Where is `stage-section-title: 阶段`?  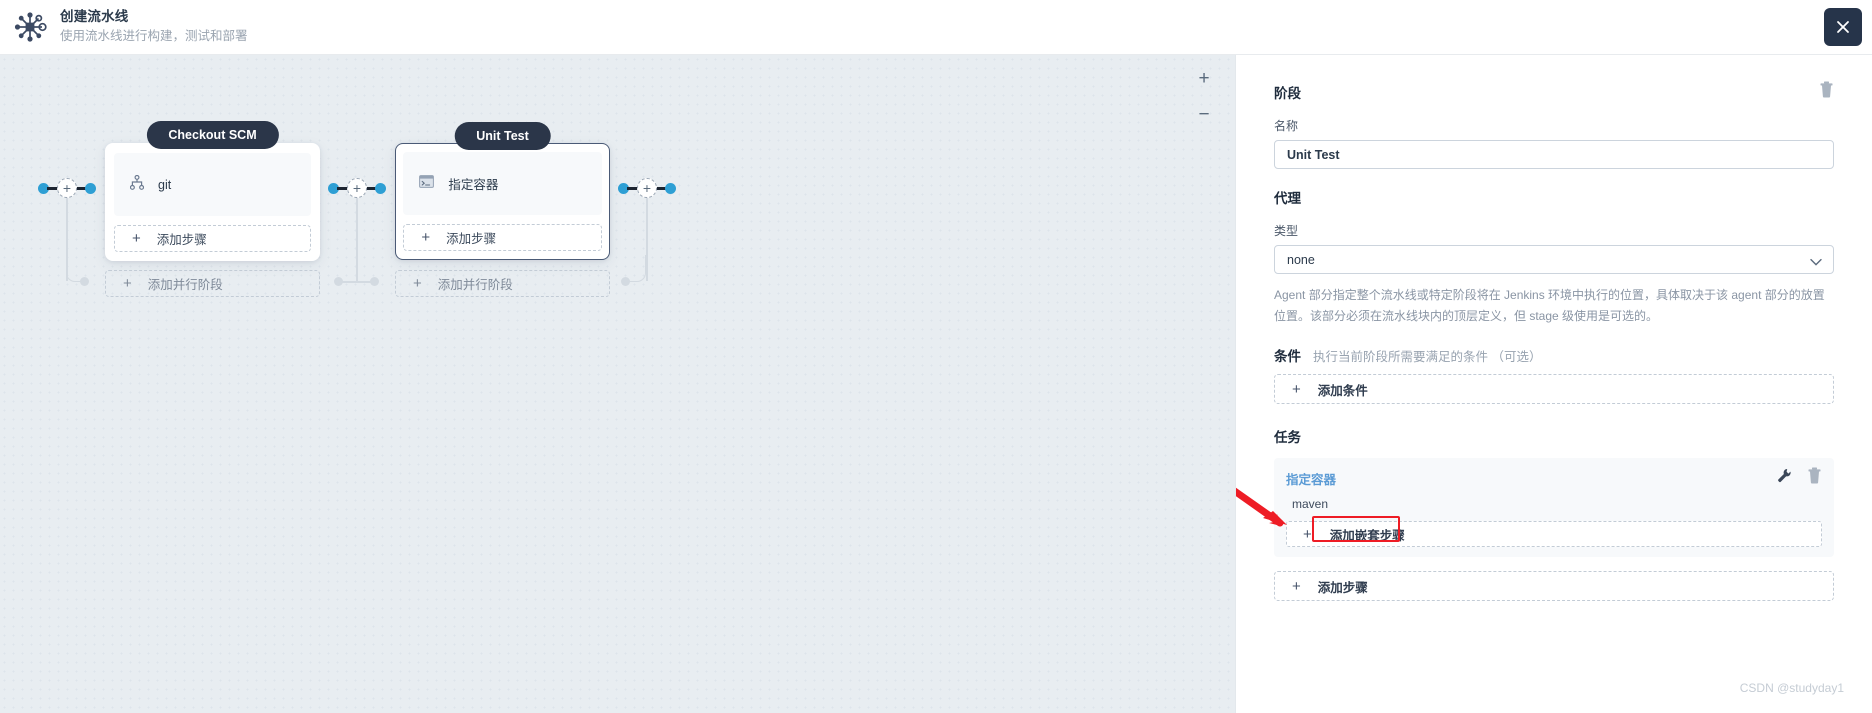 stage-section-title: 阶段 is located at coordinates (1287, 93).